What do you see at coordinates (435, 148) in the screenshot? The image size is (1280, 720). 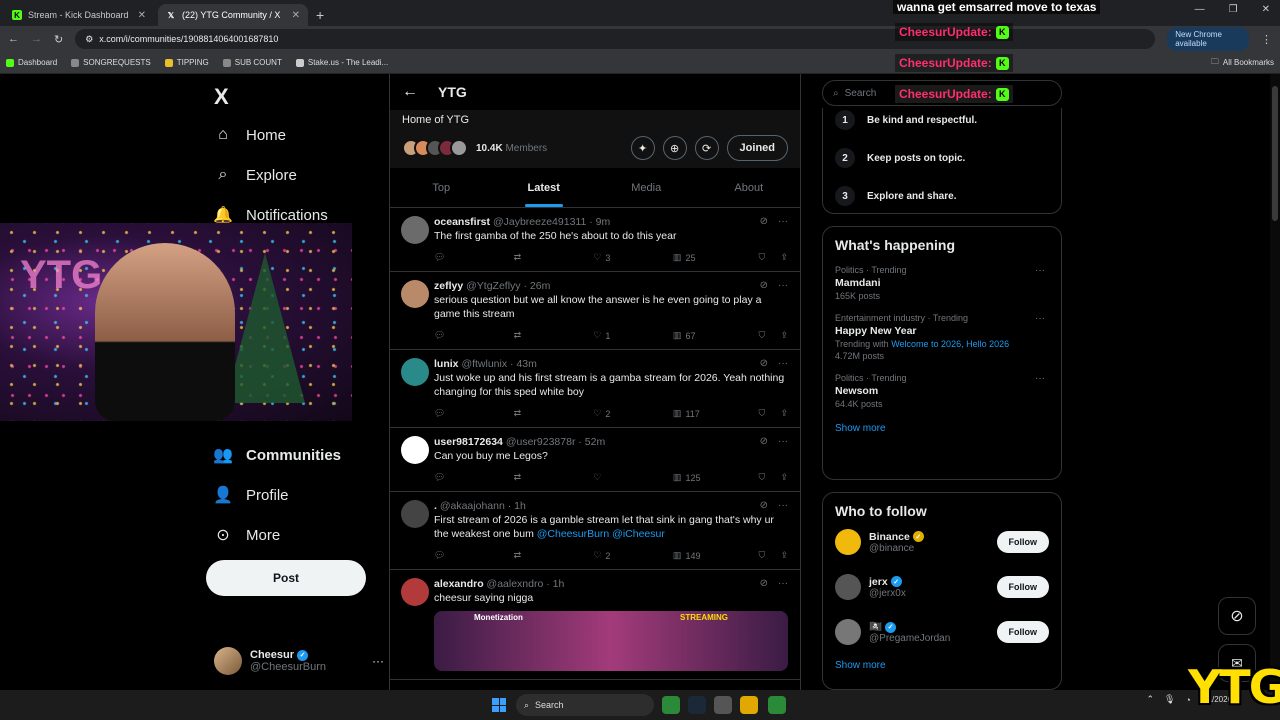 I see `member-avatars` at bounding box center [435, 148].